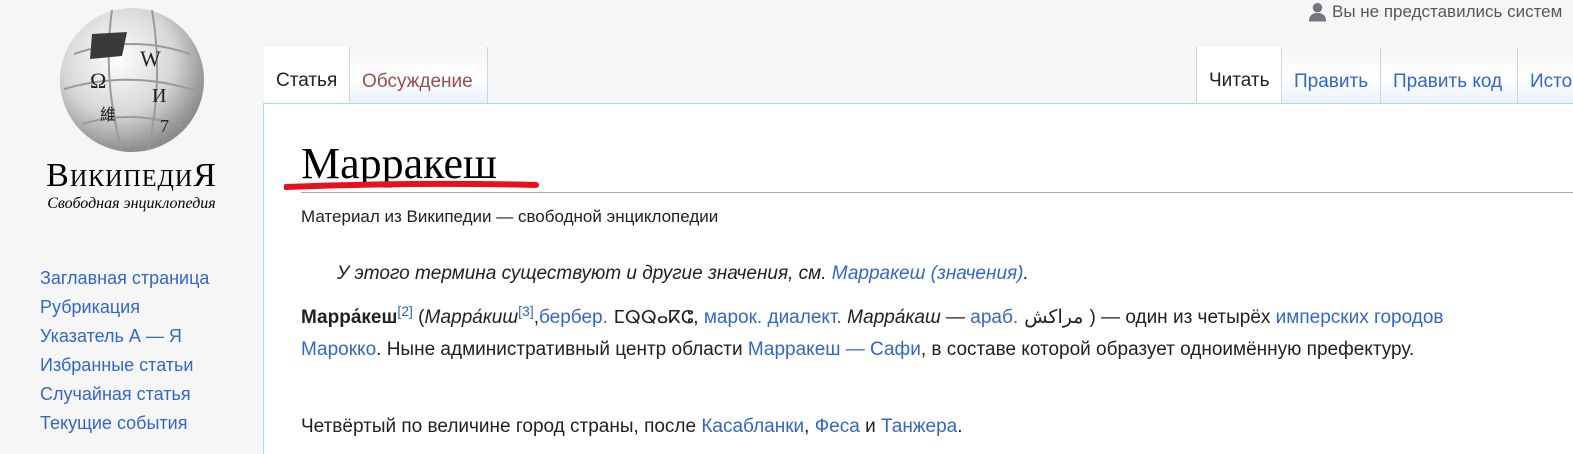 Image resolution: width=1573 pixels, height=454 pixels. Describe the element at coordinates (159, 96) in the screenshot. I see `svg-text: И` at that location.